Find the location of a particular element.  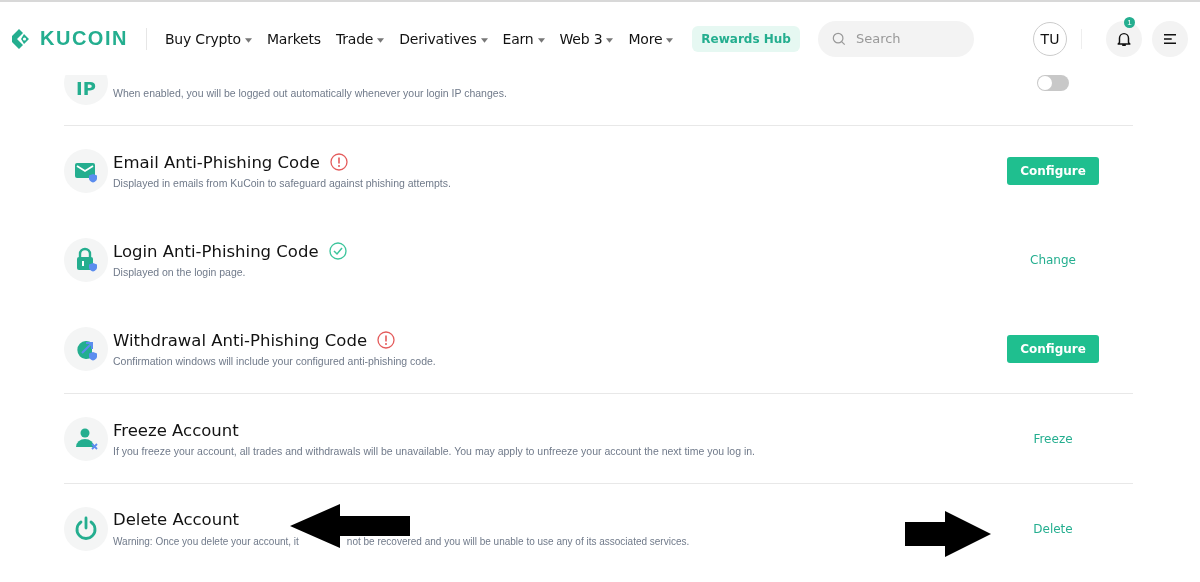

setting-description: Displayed on the login page. is located at coordinates (180, 271).